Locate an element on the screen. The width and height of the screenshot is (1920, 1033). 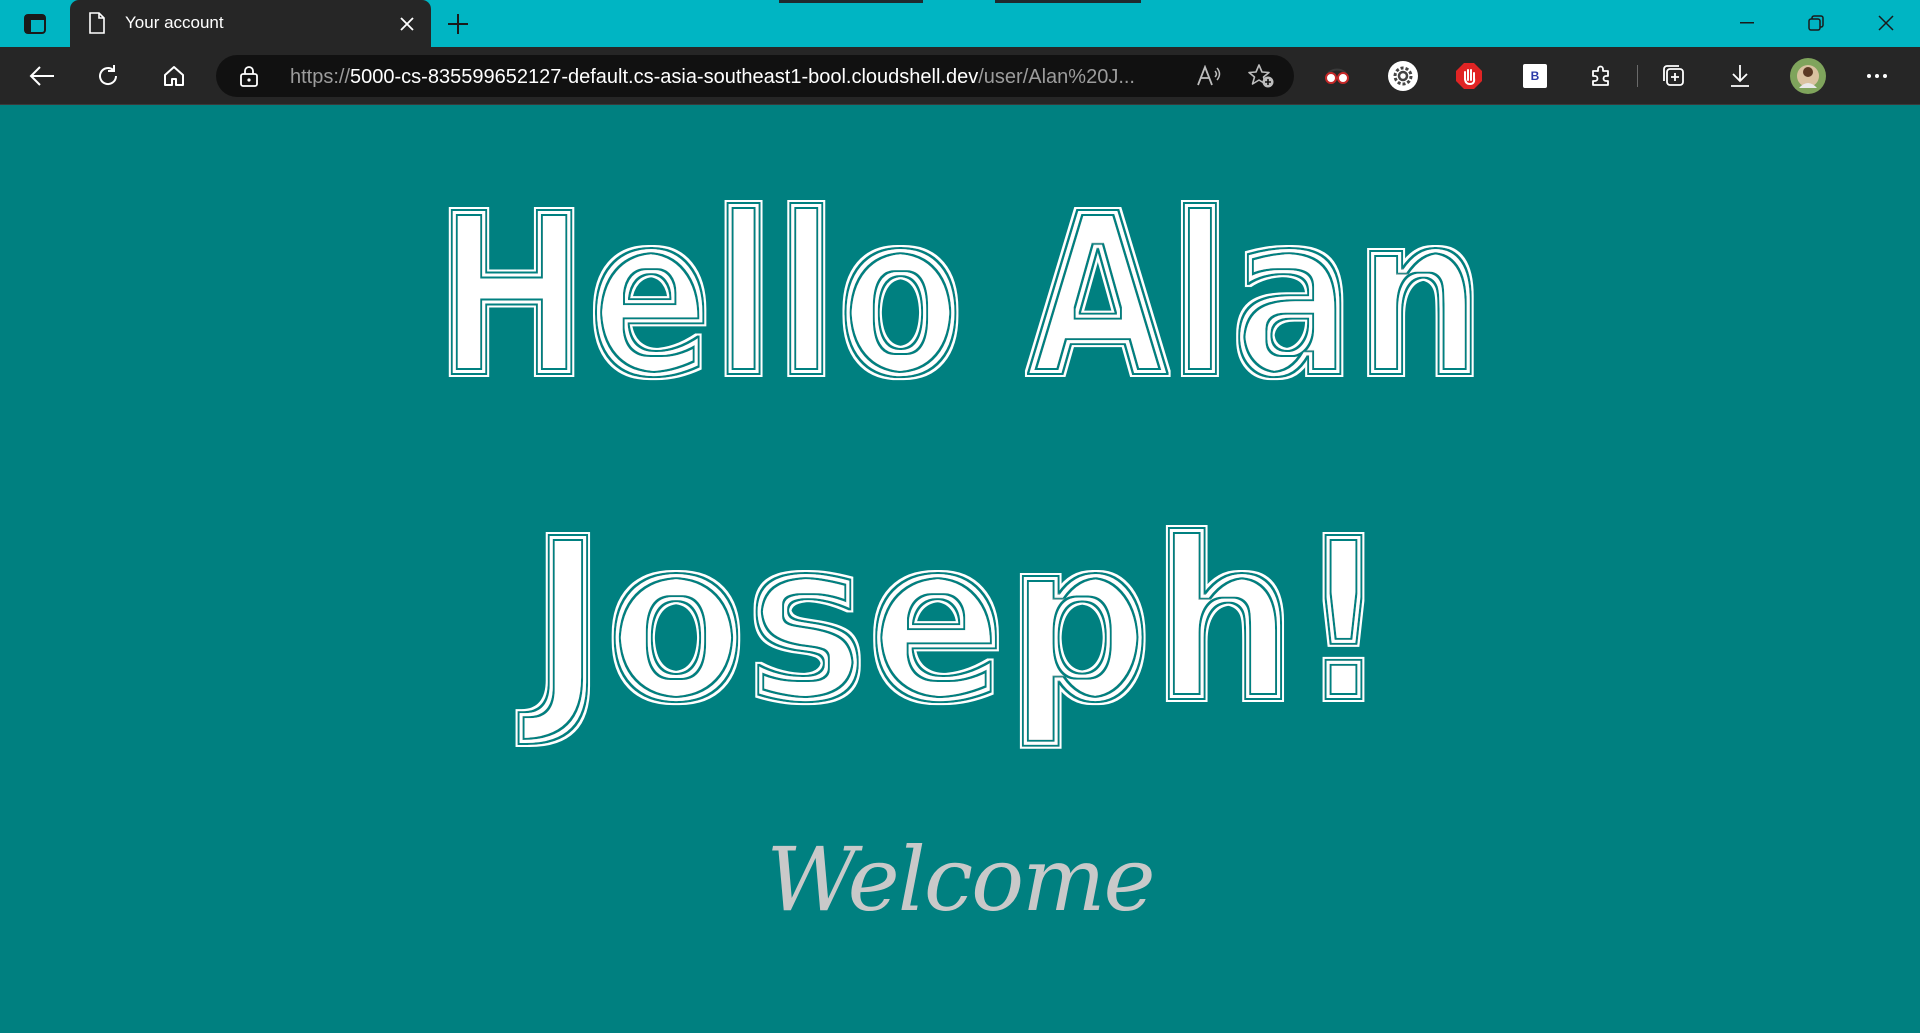
add-favorite-icon is located at coordinates (1261, 76).